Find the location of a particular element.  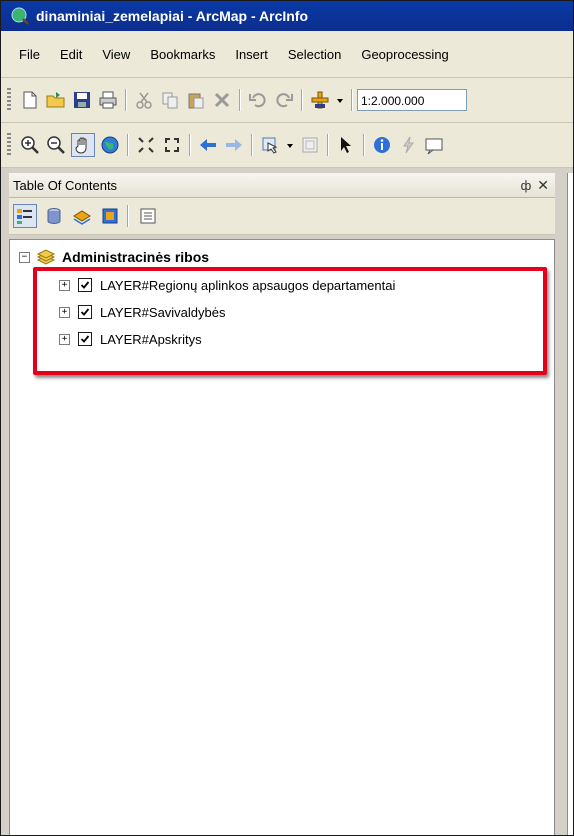

list-by-source-button is located at coordinates (54, 216).